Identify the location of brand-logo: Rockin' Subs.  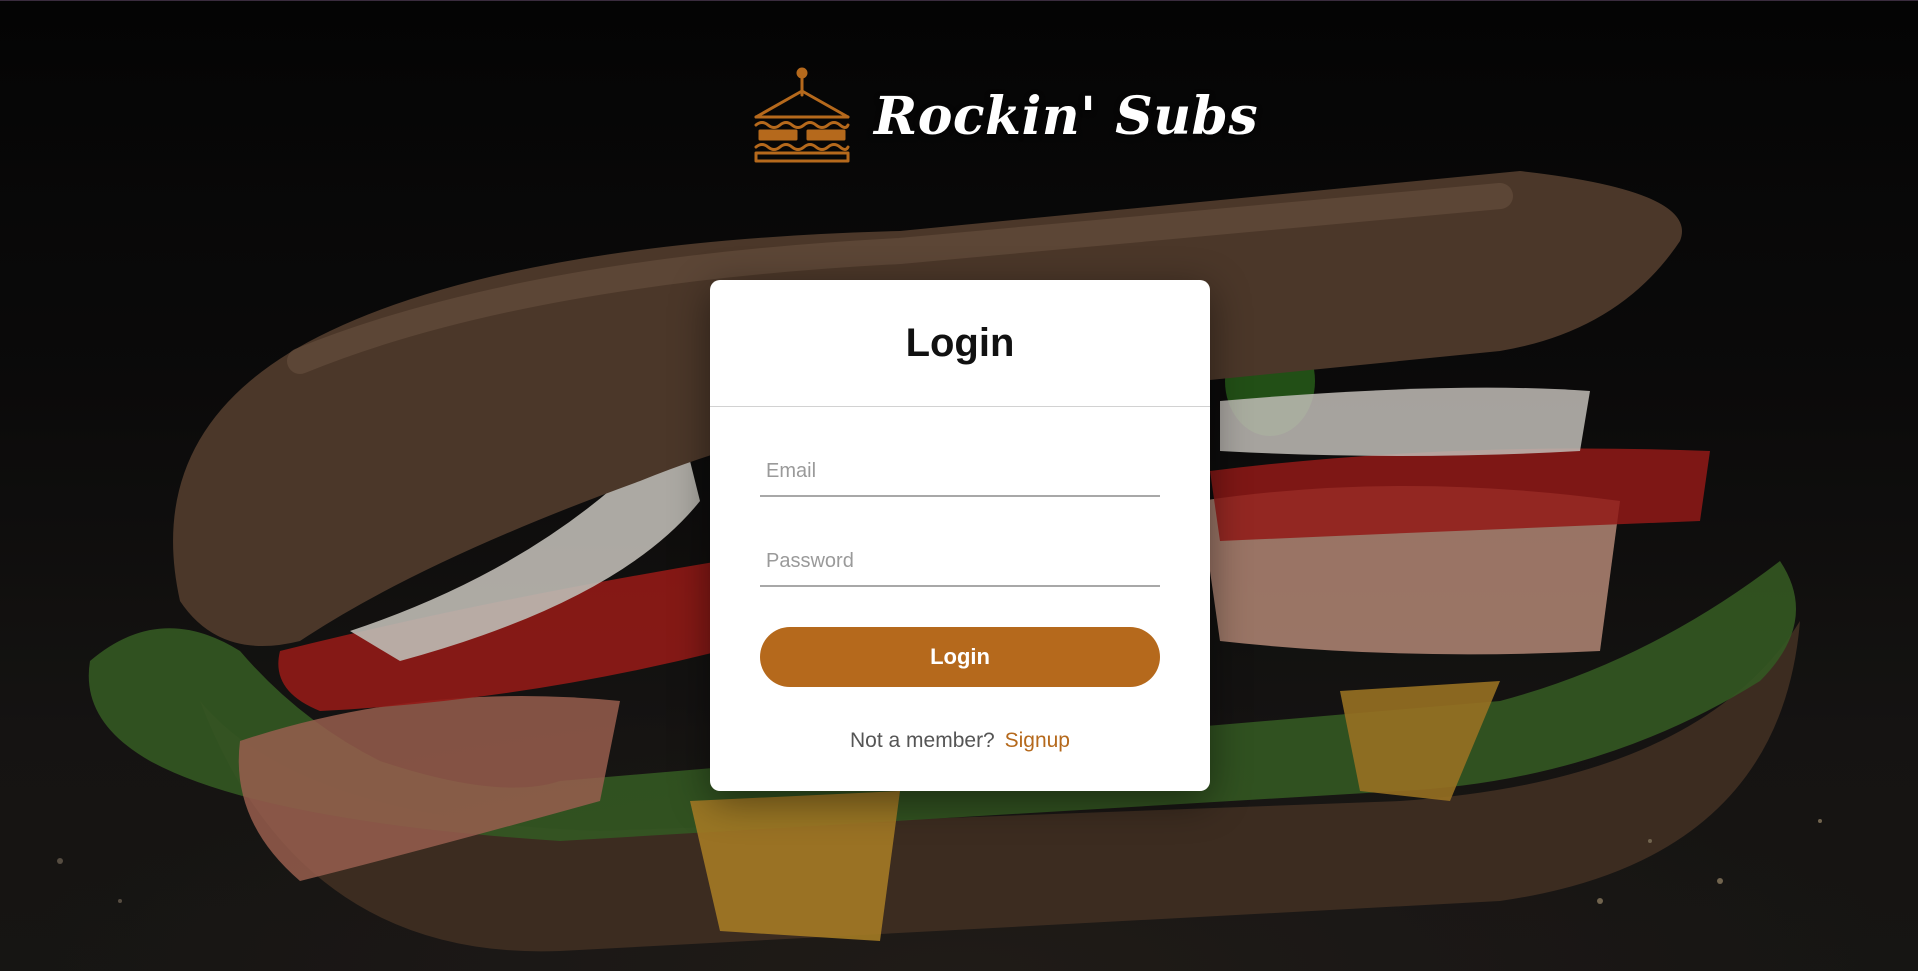
(1005, 116).